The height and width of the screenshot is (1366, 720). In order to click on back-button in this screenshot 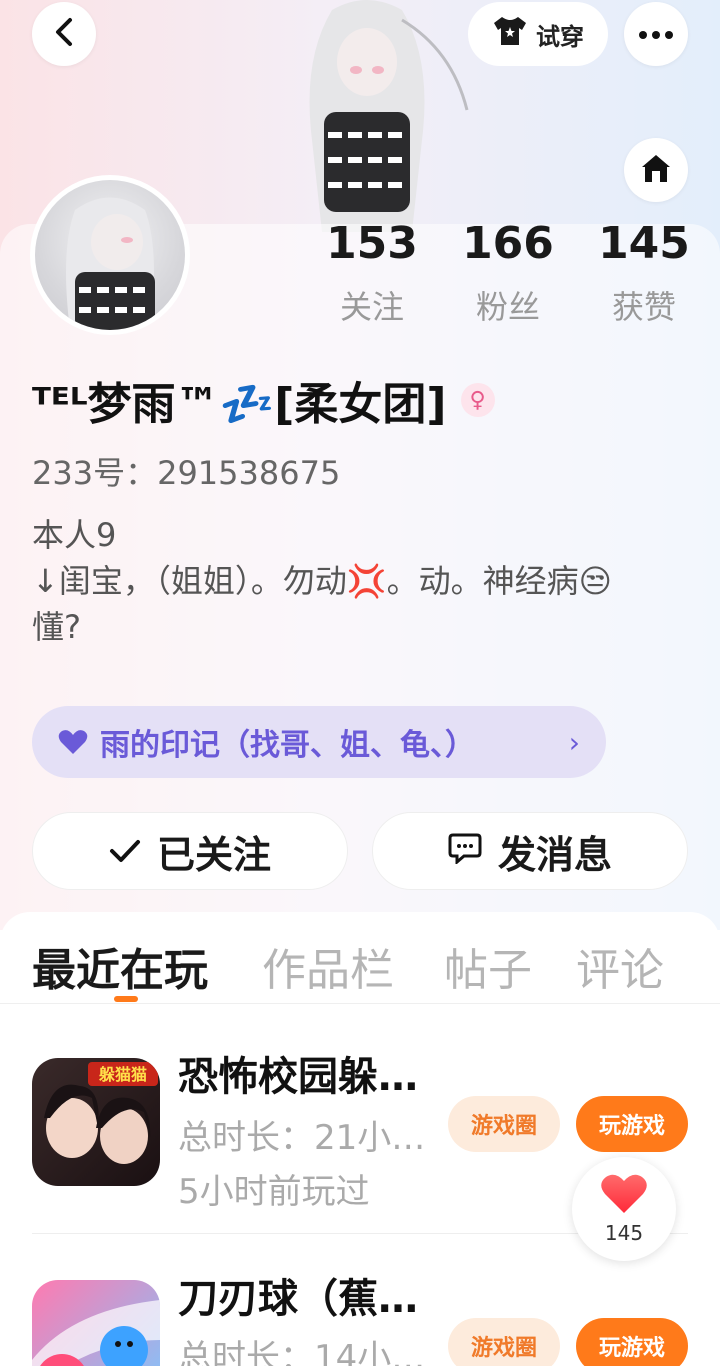, I will do `click(64, 34)`.